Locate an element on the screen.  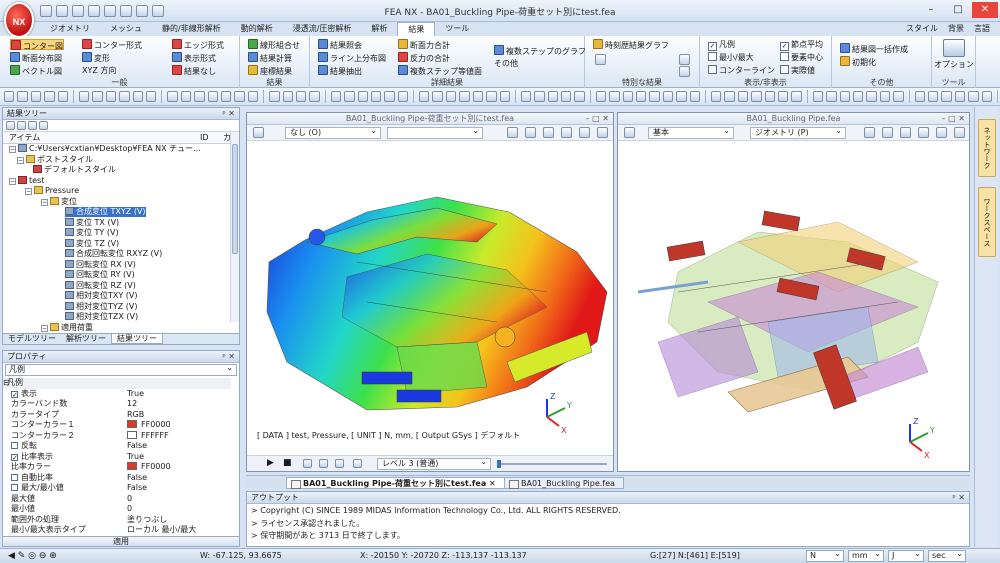
tree-node: − 適用荷重 is located at coordinates (67, 327).